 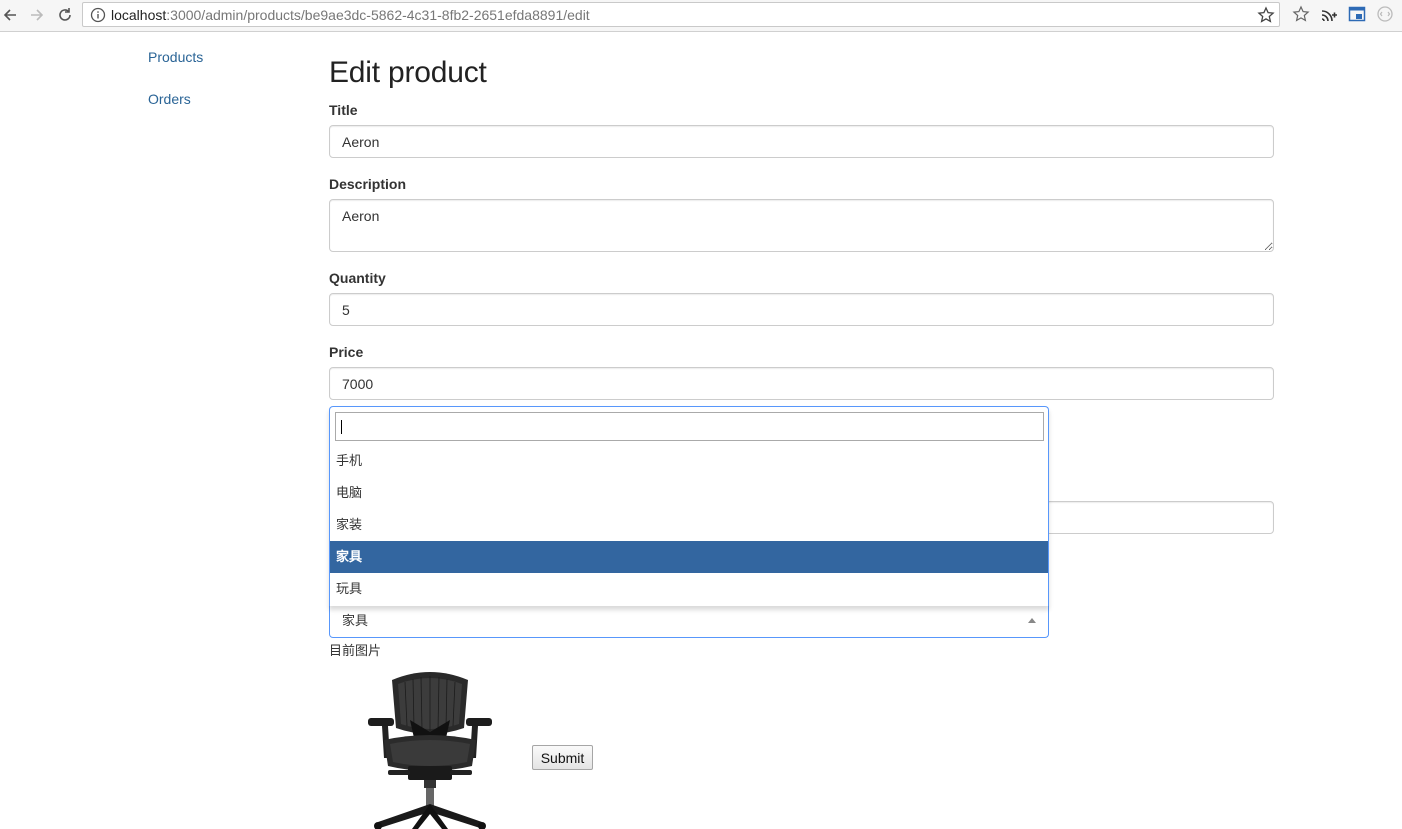 I want to click on extension-star-icon, so click(x=1301, y=14).